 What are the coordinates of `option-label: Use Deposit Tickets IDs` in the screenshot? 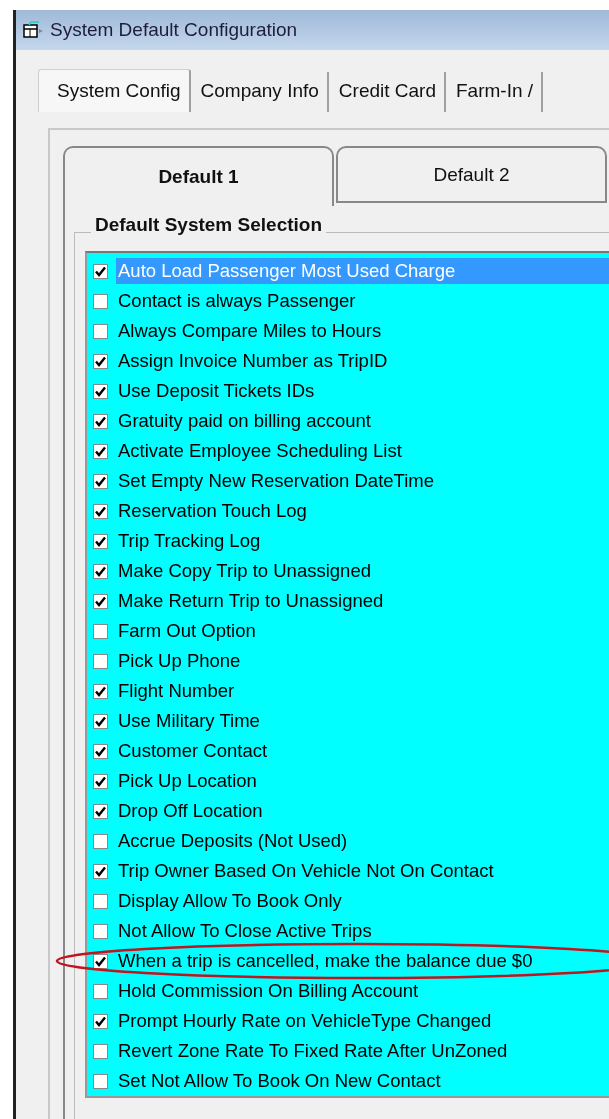 It's located at (216, 391).